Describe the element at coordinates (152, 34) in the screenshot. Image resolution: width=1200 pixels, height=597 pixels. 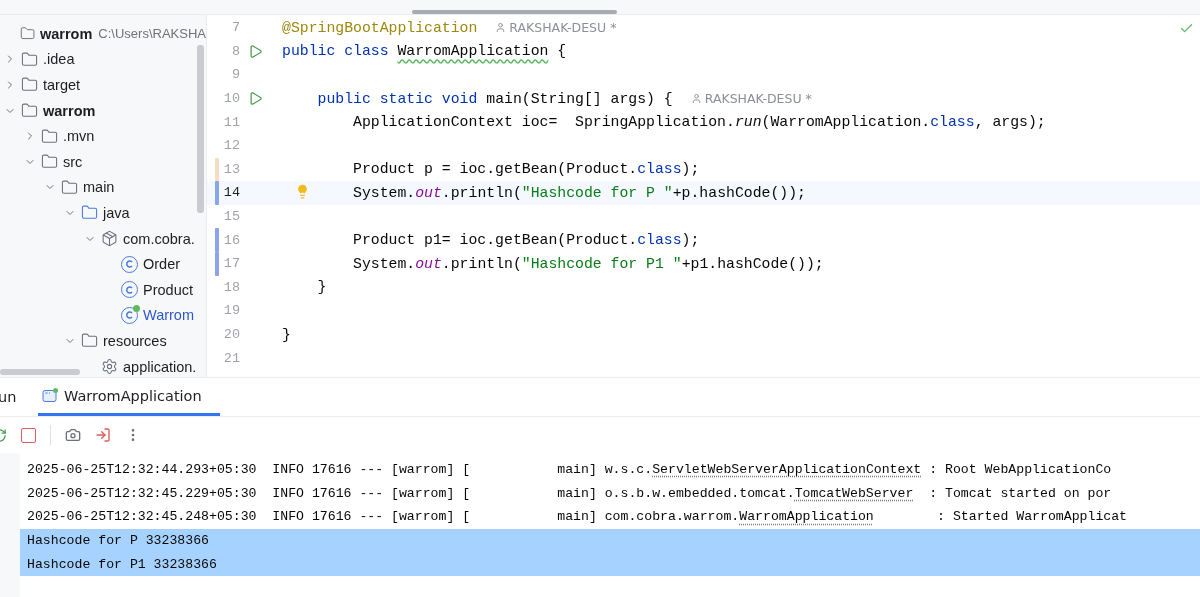
I see `project-path: C:\Users\RAKSHA` at that location.